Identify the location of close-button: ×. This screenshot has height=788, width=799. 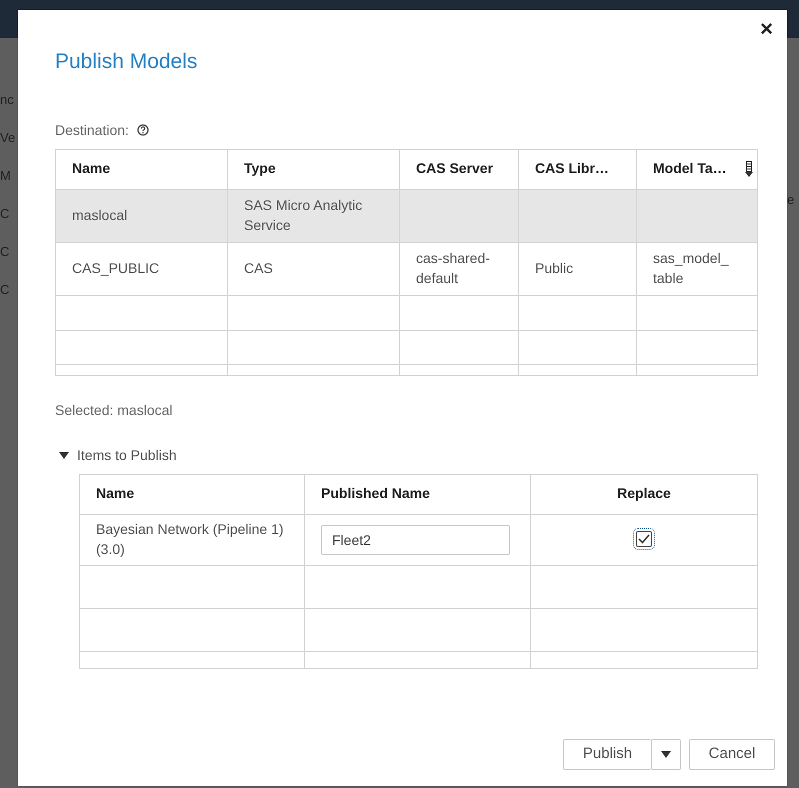
(766, 29).